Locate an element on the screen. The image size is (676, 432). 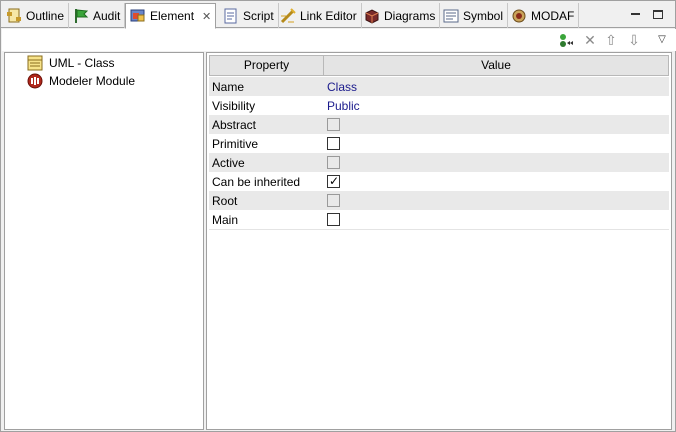
script-icon is located at coordinates (231, 16).